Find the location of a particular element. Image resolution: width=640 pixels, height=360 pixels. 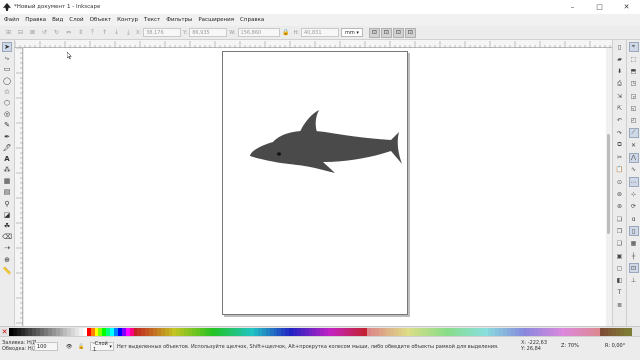

rotation-control: R: 0,00° is located at coordinates (615, 346).